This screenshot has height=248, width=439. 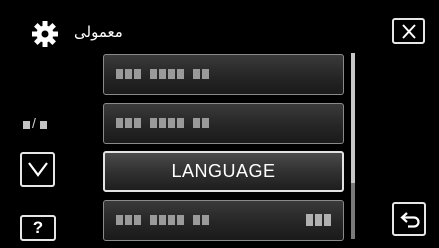 I want to click on back-button, so click(x=409, y=219).